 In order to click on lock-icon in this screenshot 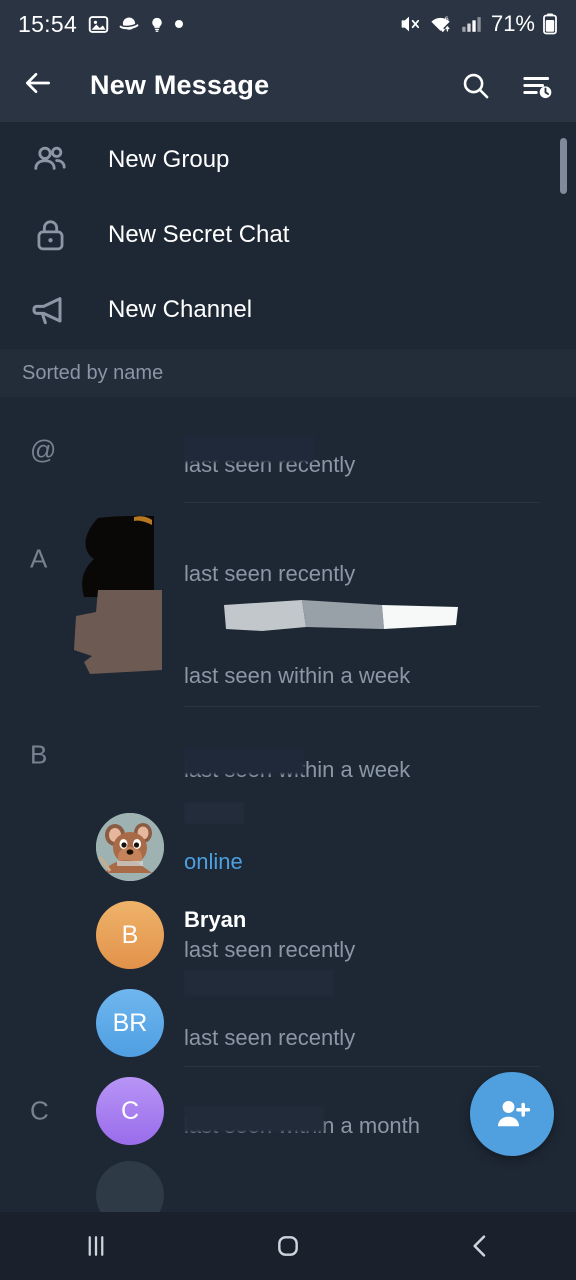, I will do `click(50, 234)`.